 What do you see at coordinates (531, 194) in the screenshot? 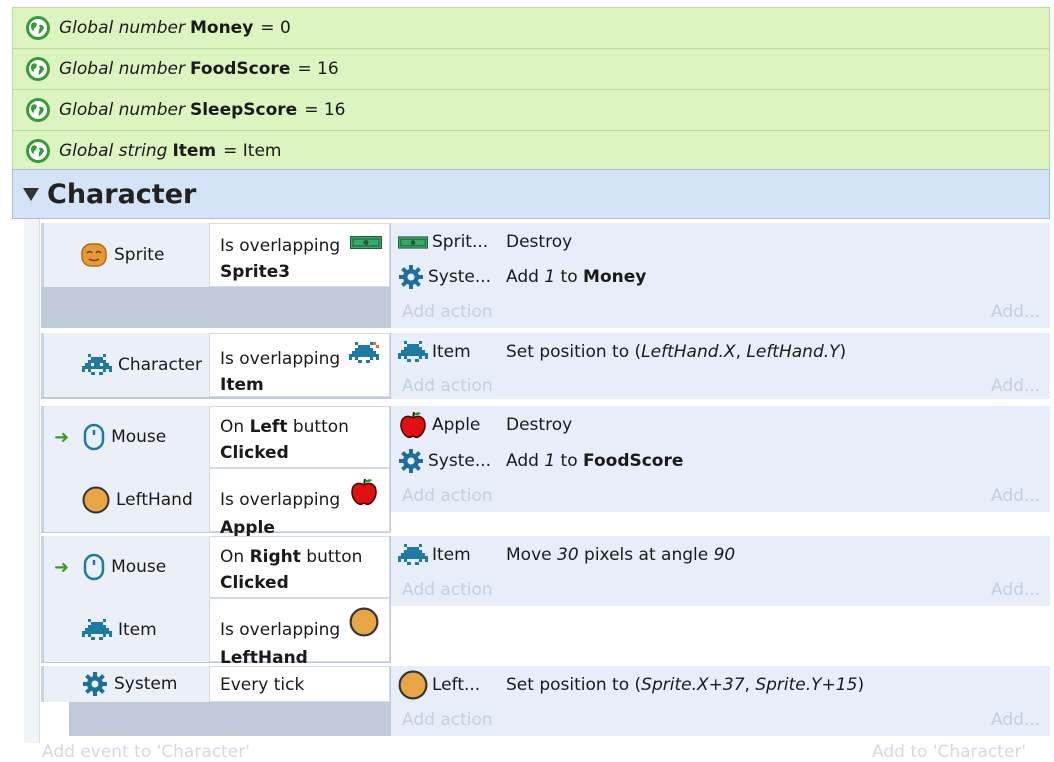
I see `group-header-character: Character` at bounding box center [531, 194].